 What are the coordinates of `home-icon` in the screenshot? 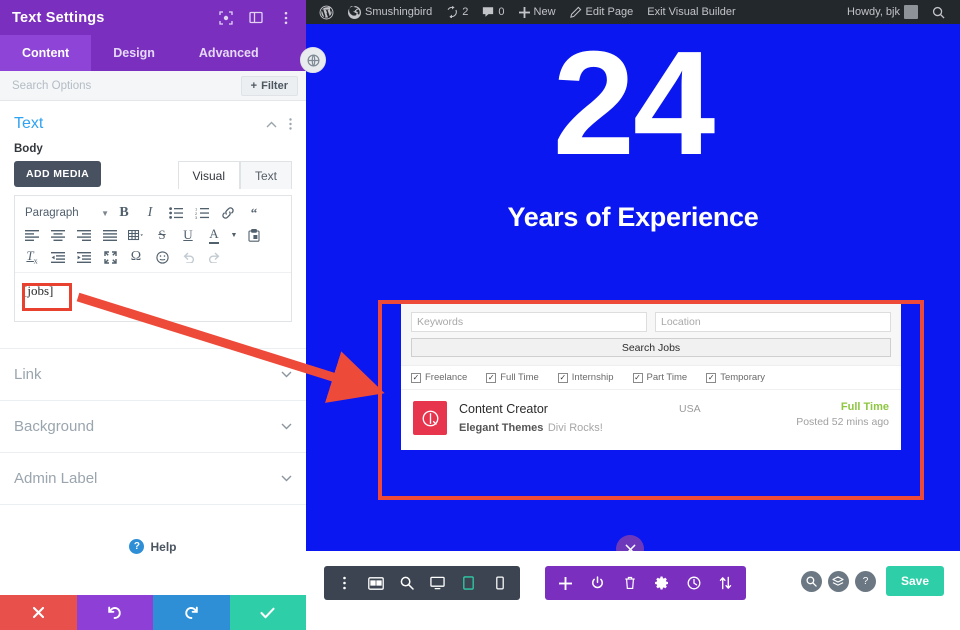 It's located at (354, 12).